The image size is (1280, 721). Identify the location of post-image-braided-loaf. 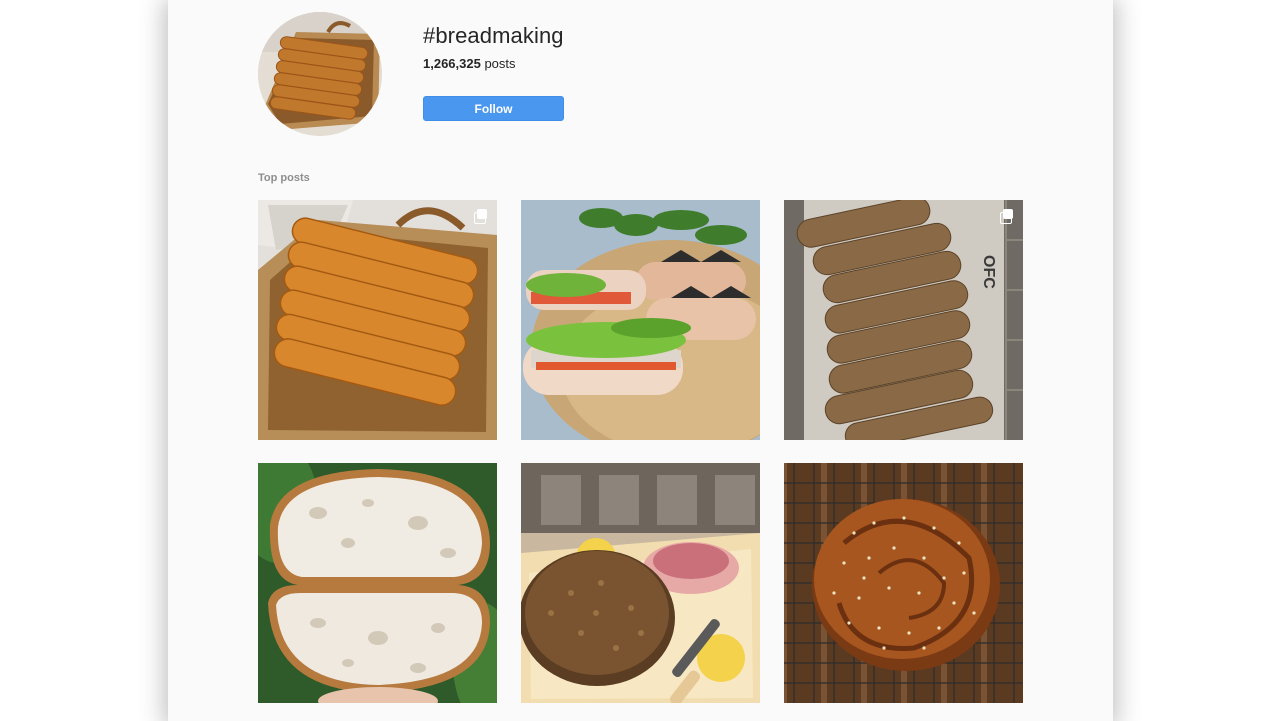
(377, 320).